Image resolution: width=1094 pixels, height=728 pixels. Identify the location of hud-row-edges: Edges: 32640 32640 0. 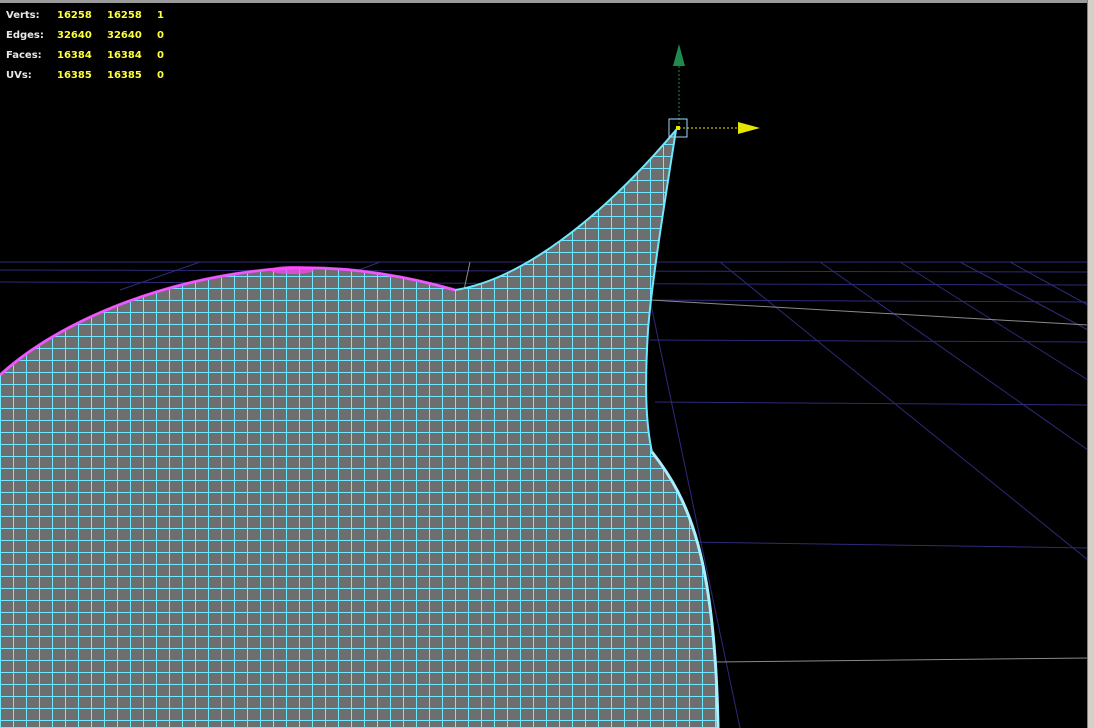
(91, 36).